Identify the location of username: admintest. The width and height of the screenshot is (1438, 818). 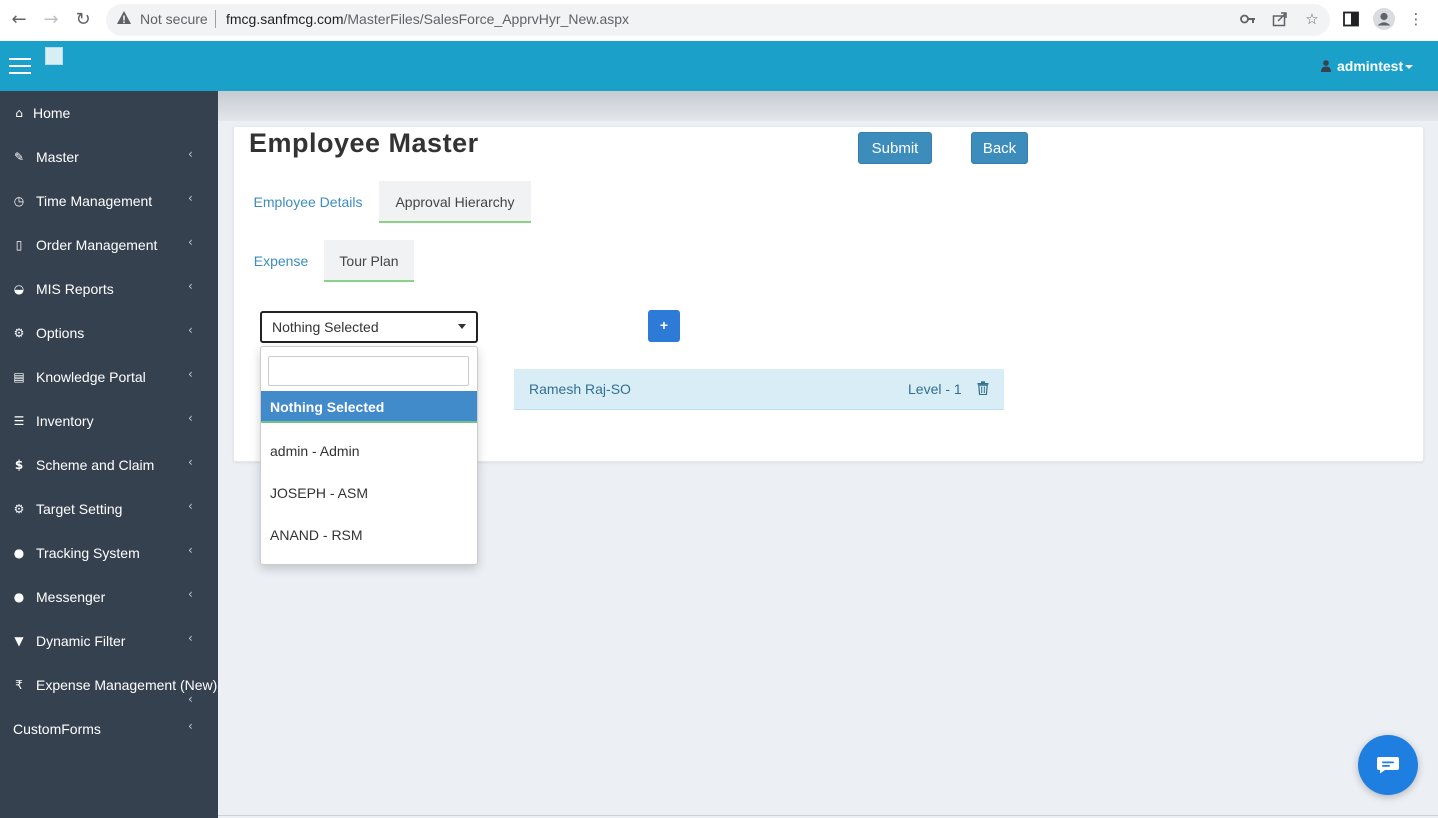
(1370, 66).